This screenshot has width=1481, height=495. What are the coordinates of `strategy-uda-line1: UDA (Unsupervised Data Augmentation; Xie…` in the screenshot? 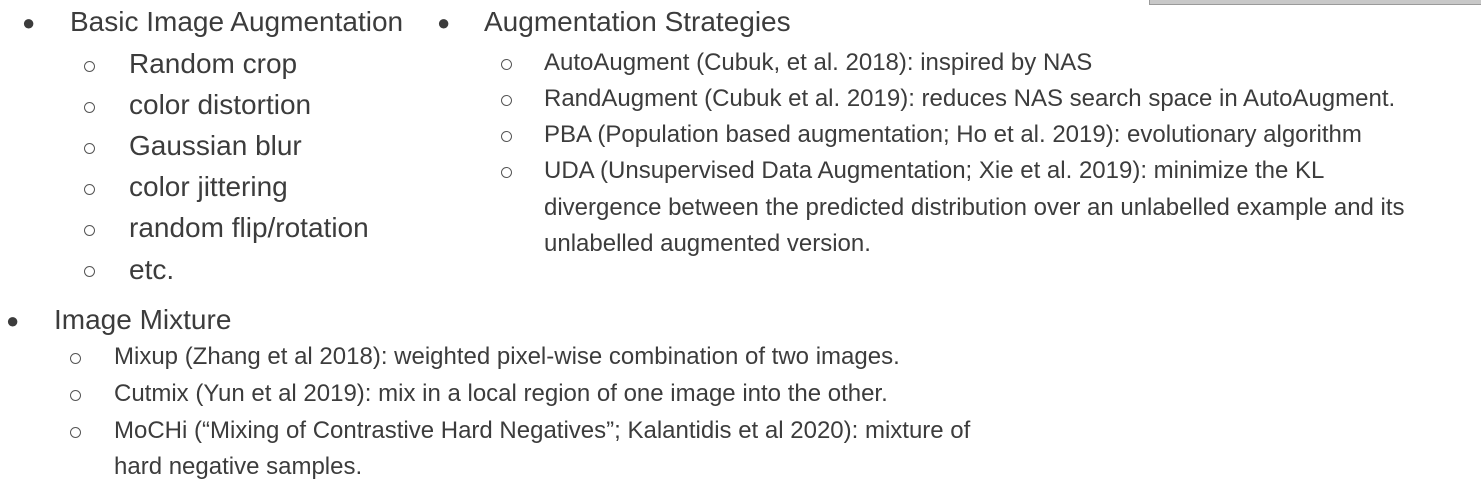 It's located at (934, 170).